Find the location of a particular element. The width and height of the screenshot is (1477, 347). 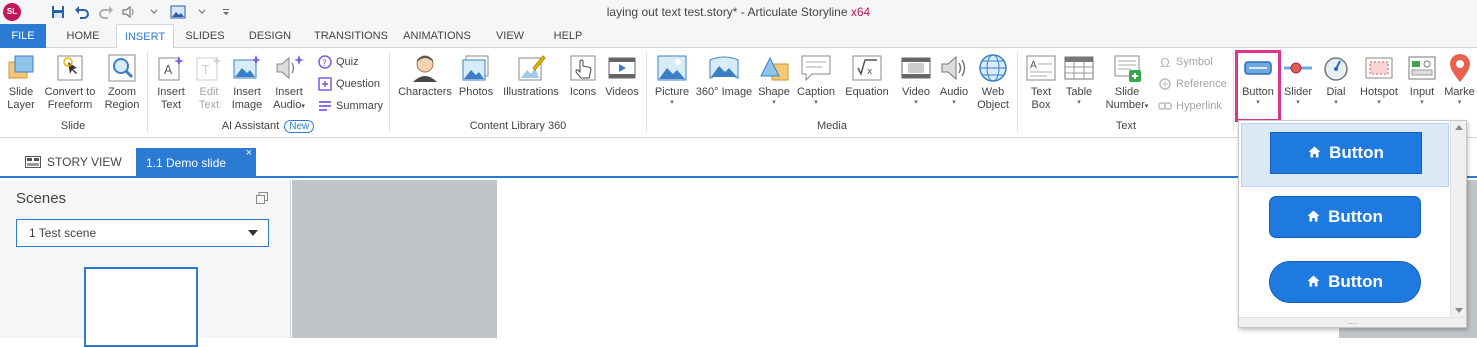

image-360-icon is located at coordinates (724, 67).